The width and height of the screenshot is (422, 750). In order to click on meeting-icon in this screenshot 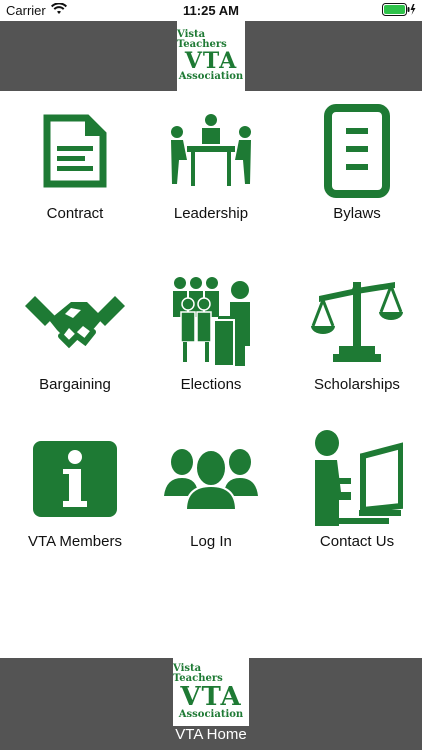, I will do `click(211, 151)`.